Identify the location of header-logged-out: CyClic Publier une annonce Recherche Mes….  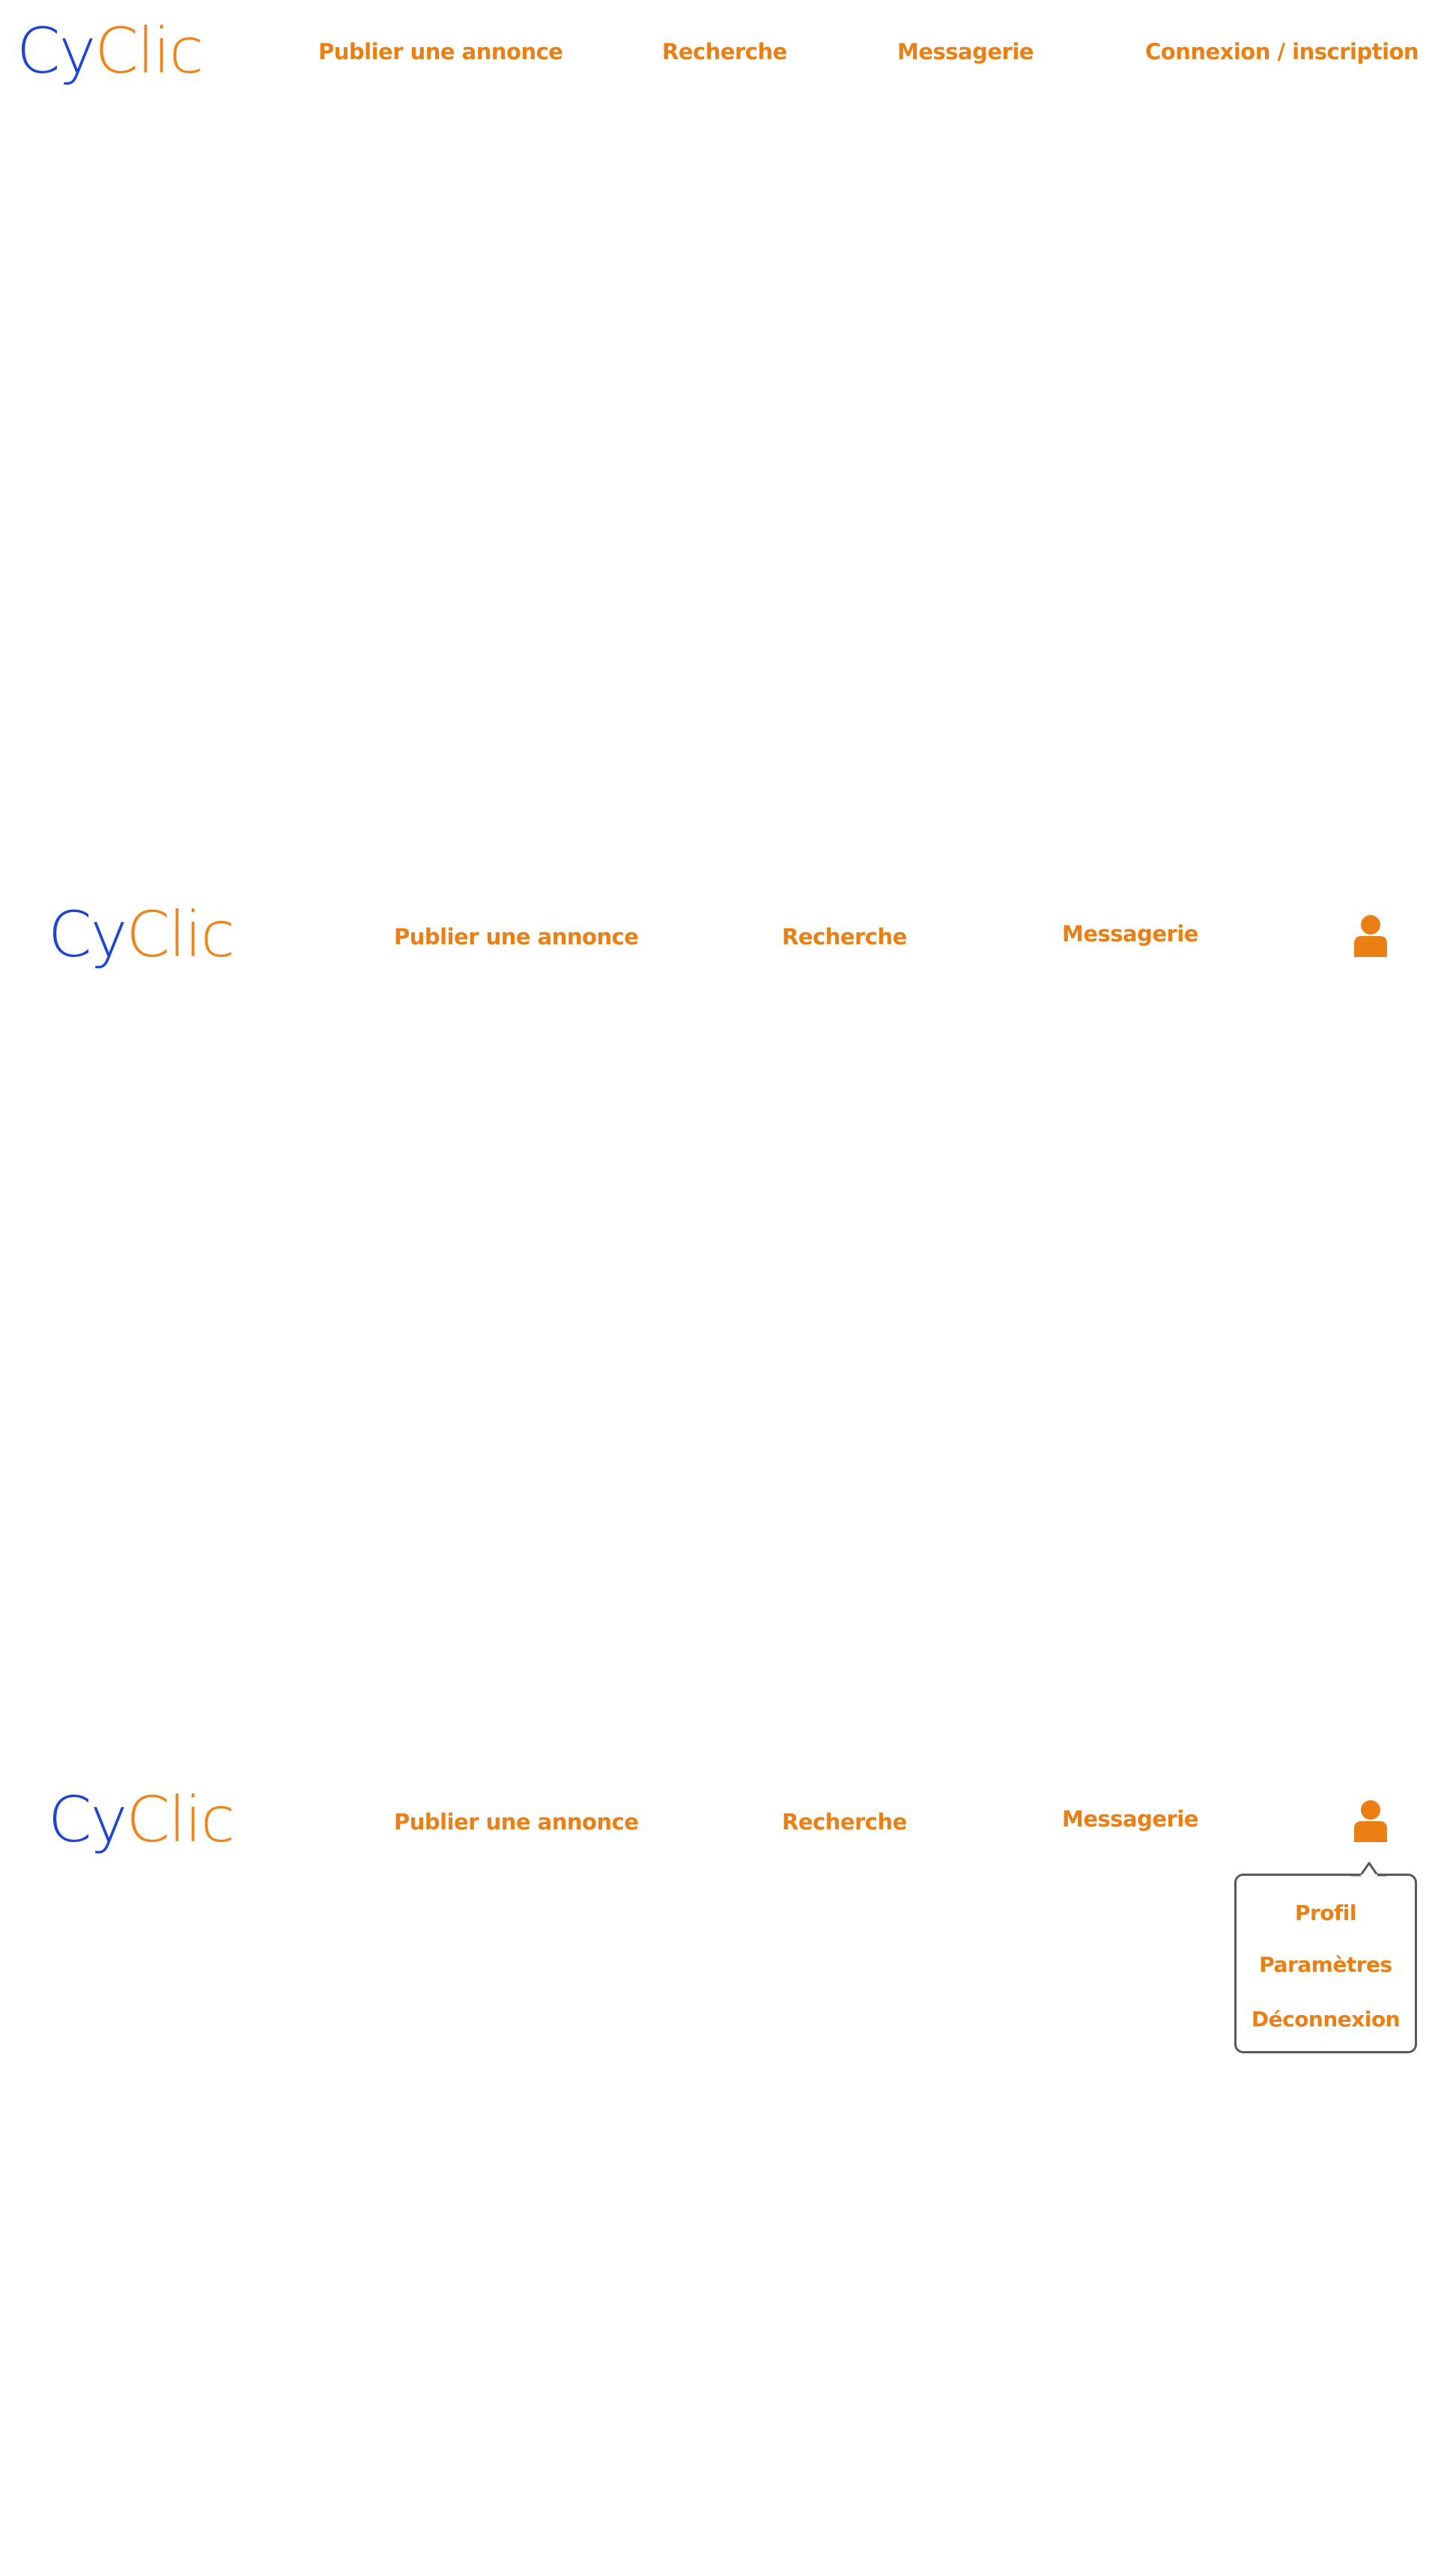
(719, 56).